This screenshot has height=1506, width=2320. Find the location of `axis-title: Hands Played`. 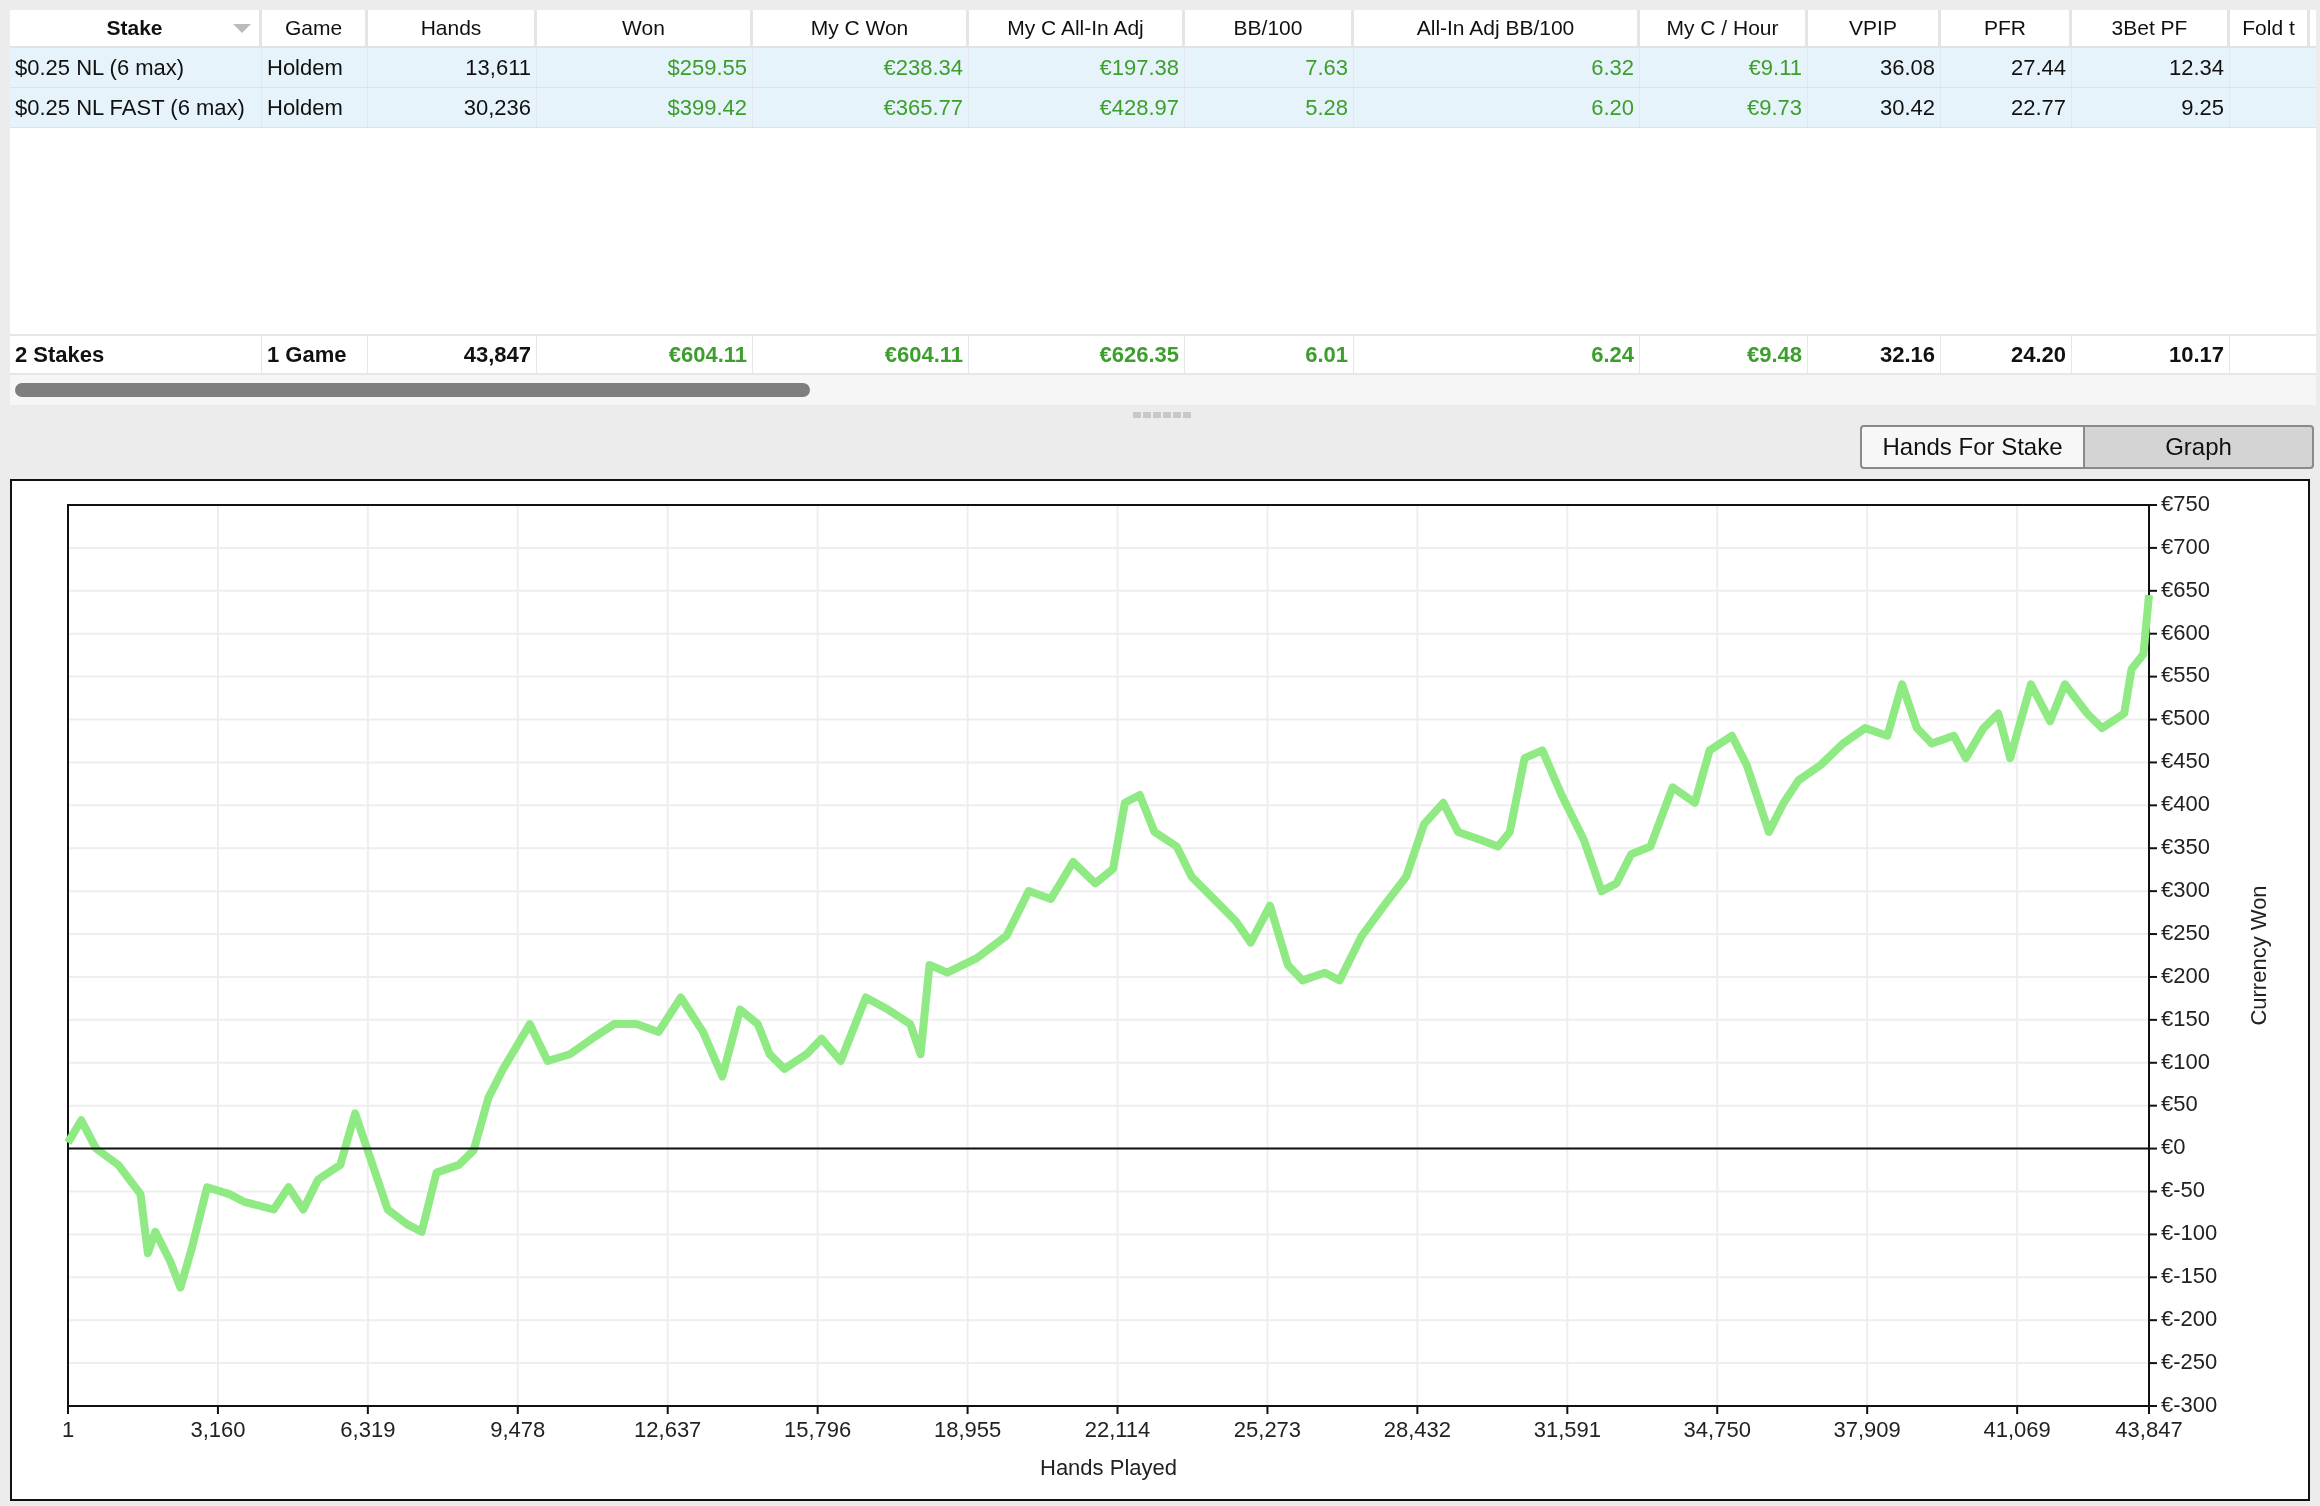

axis-title: Hands Played is located at coordinates (1108, 1467).